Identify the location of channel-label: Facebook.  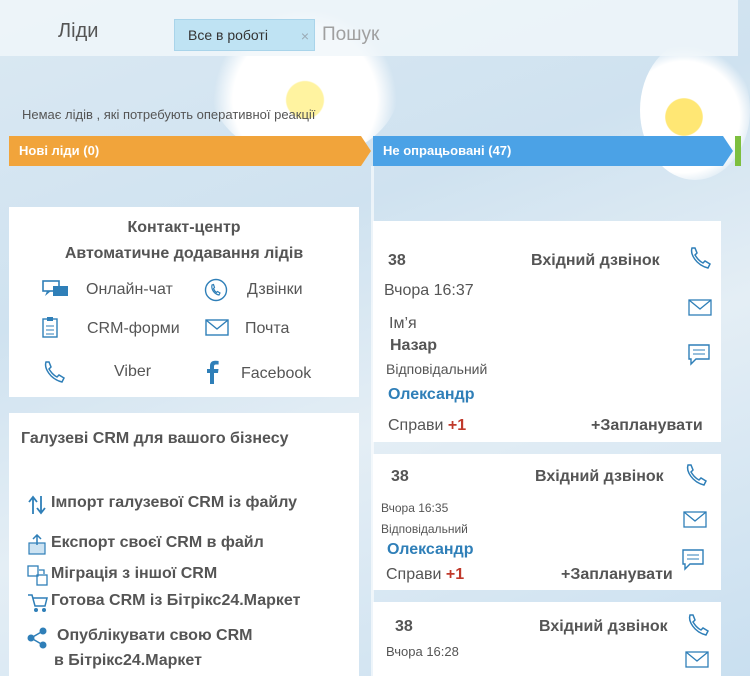
(276, 373).